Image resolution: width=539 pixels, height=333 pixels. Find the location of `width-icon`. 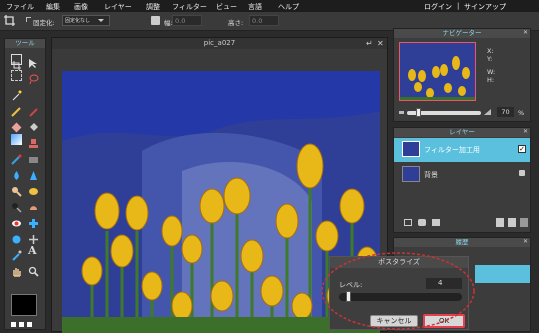

width-icon is located at coordinates (155, 20).